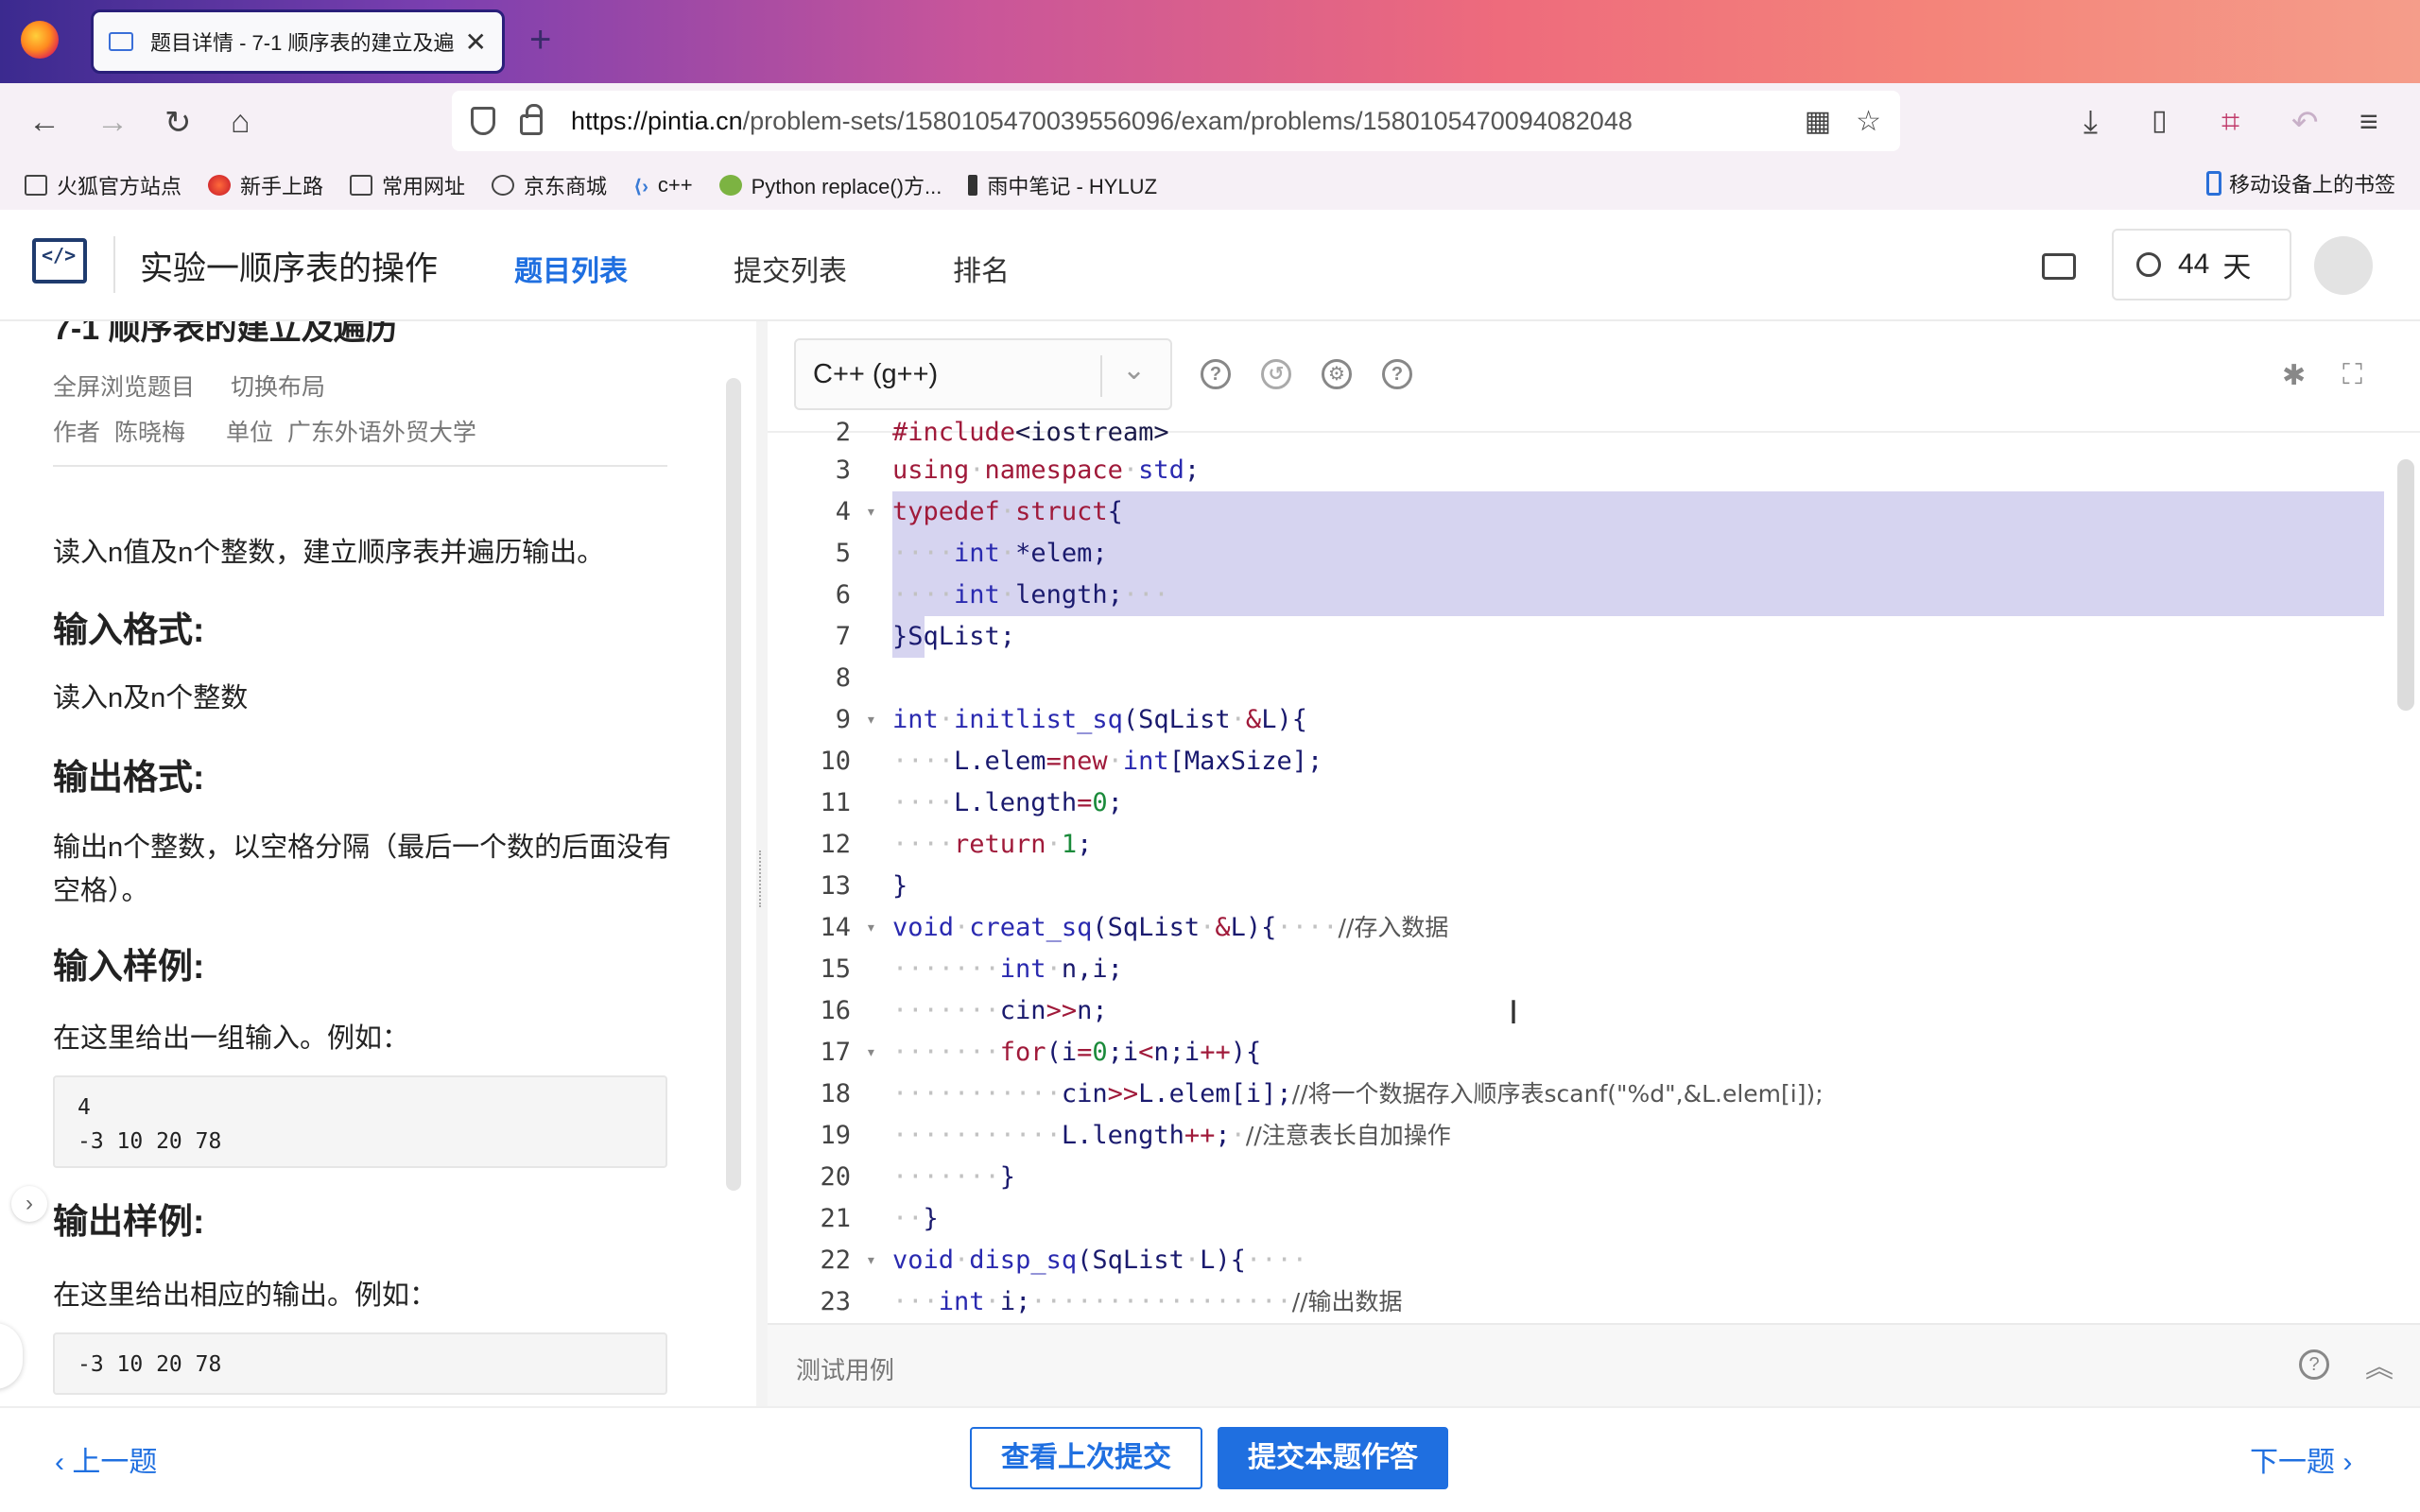 This screenshot has width=2420, height=1512. Describe the element at coordinates (1581, 928) in the screenshot. I see `code-line: 14 ▾ void·creat_sq(SqList·&L){····//存入数据` at that location.